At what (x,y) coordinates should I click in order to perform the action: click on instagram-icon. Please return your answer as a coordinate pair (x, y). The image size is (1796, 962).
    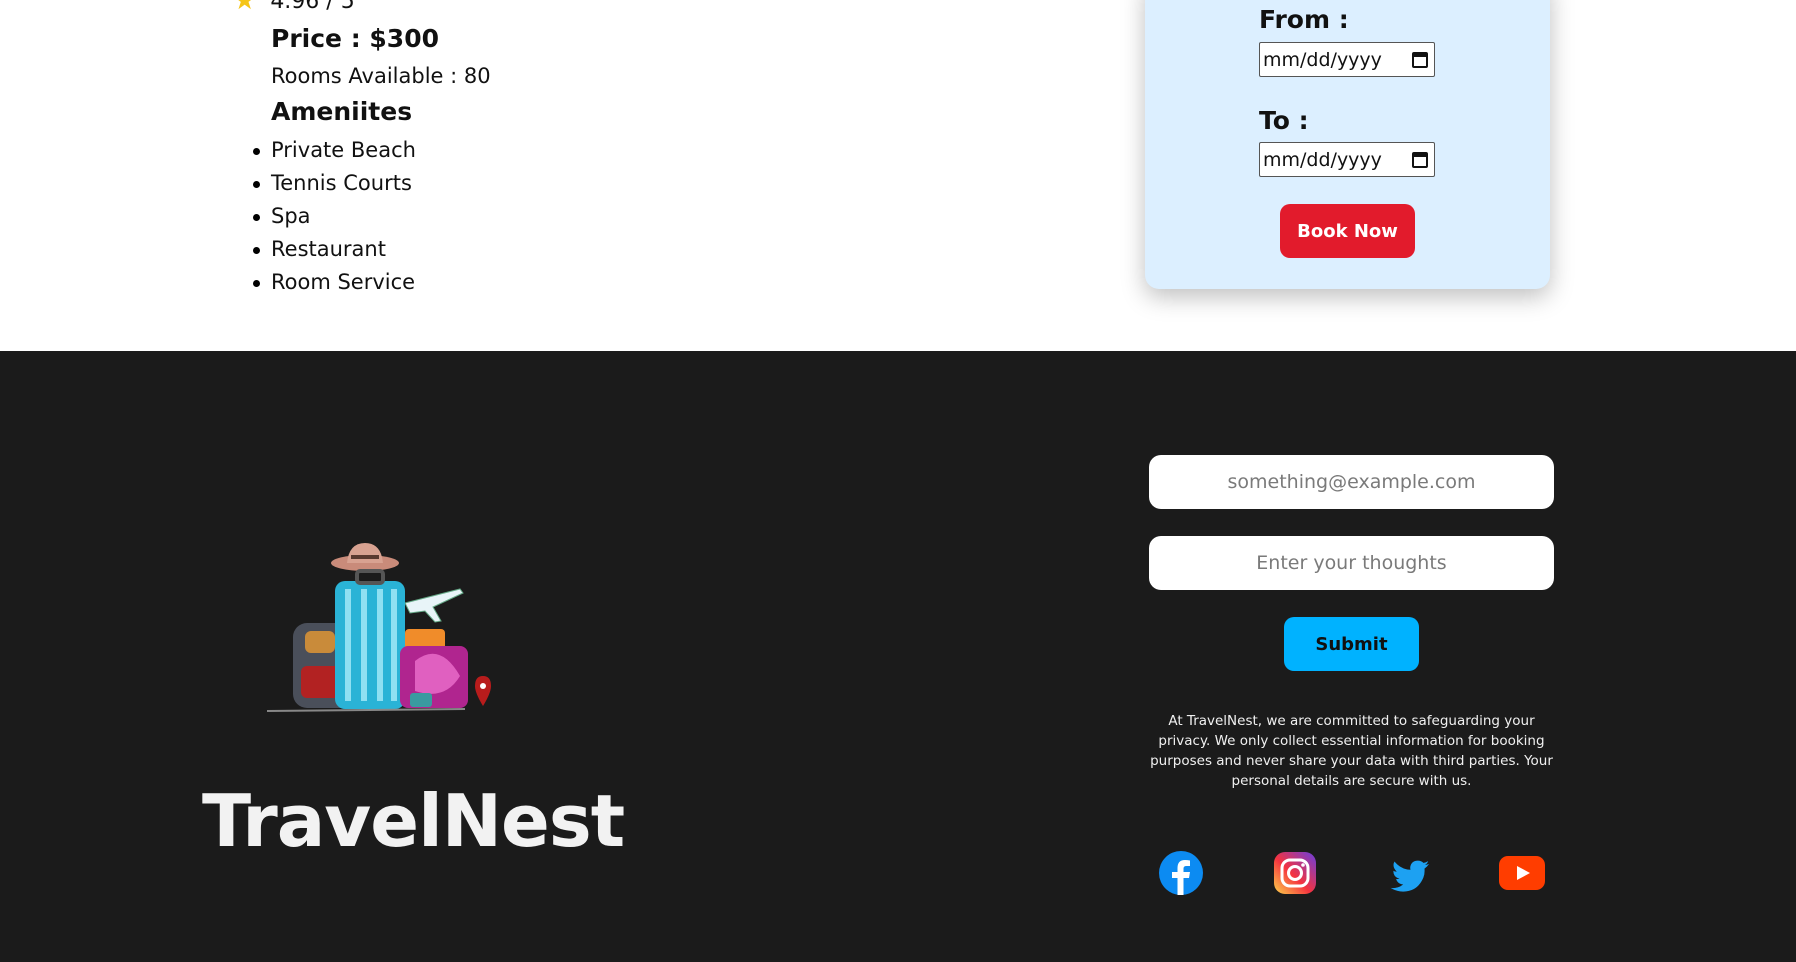
    Looking at the image, I should click on (1295, 873).